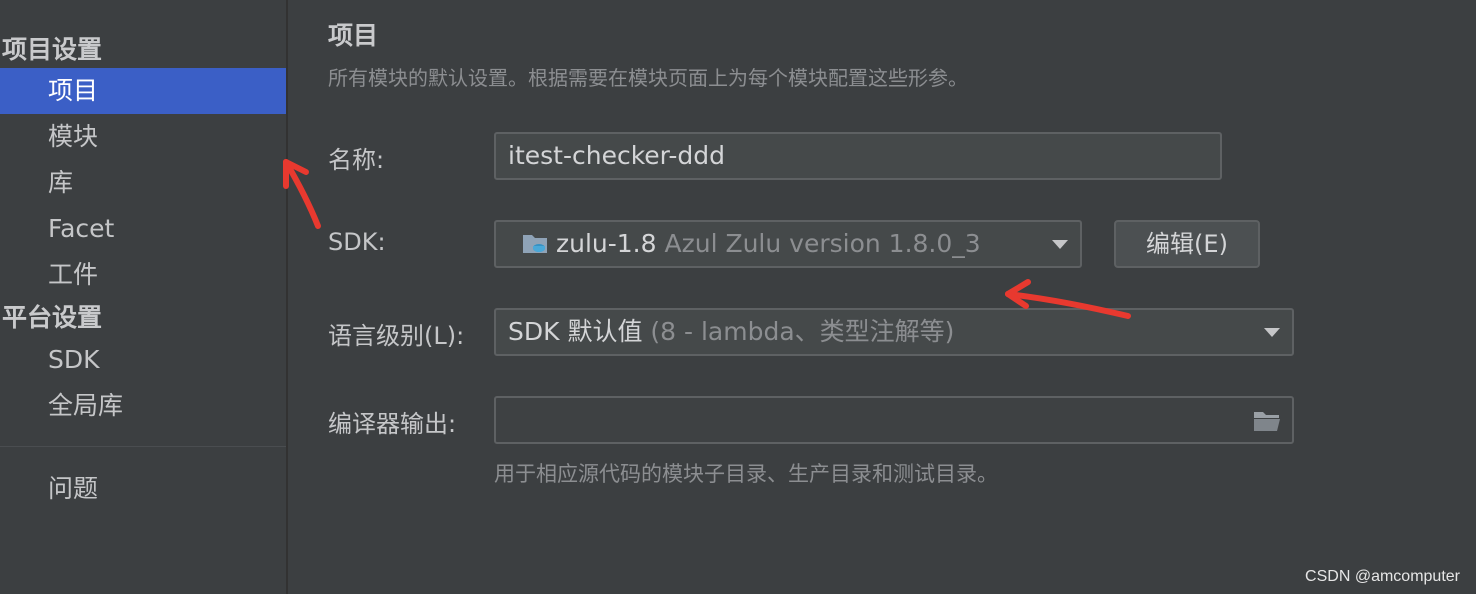 The width and height of the screenshot is (1476, 594). What do you see at coordinates (143, 275) in the screenshot?
I see `sidebar-item-artifacts: 工件` at bounding box center [143, 275].